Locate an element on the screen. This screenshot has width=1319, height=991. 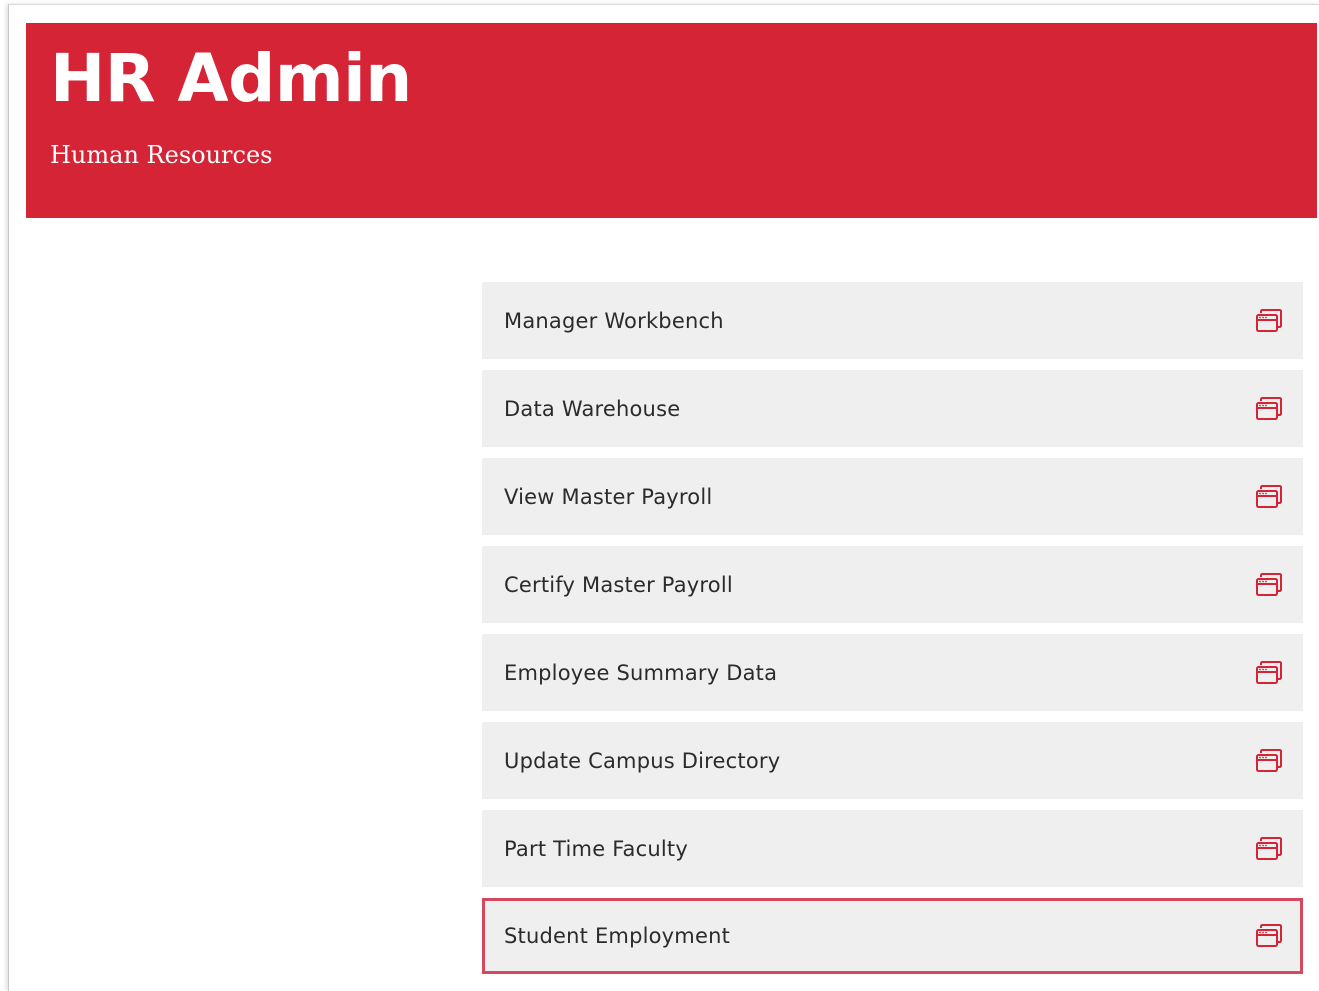
link-item-view-master-payroll: View Master Payroll is located at coordinates (892, 496).